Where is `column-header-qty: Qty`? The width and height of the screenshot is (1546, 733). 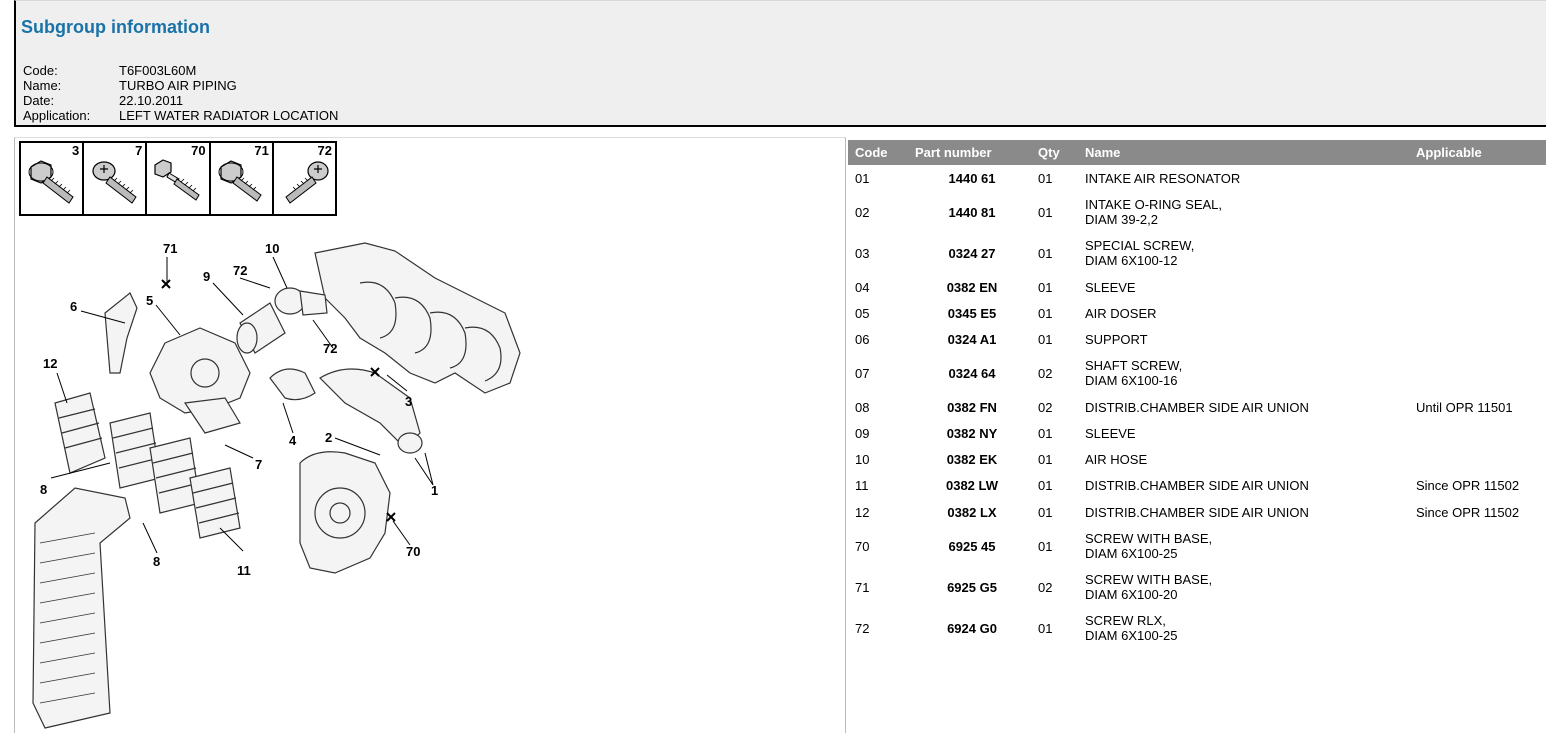
column-header-qty: Qty is located at coordinates (1049, 152).